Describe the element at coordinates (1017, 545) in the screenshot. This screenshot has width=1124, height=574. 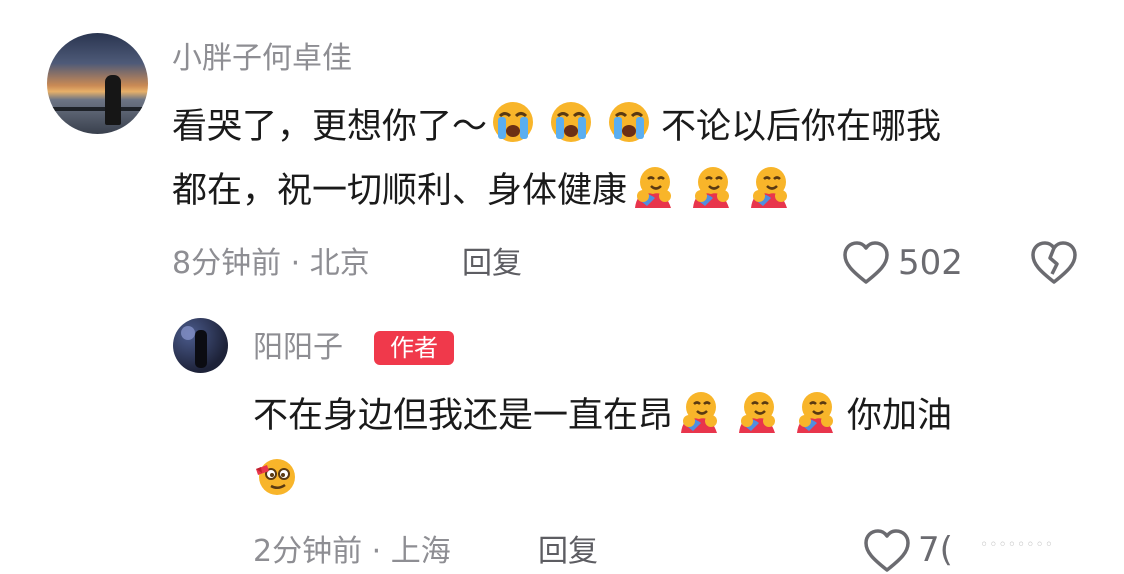
I see `watermark: ◦◦◦◦◦◦◦◦` at that location.